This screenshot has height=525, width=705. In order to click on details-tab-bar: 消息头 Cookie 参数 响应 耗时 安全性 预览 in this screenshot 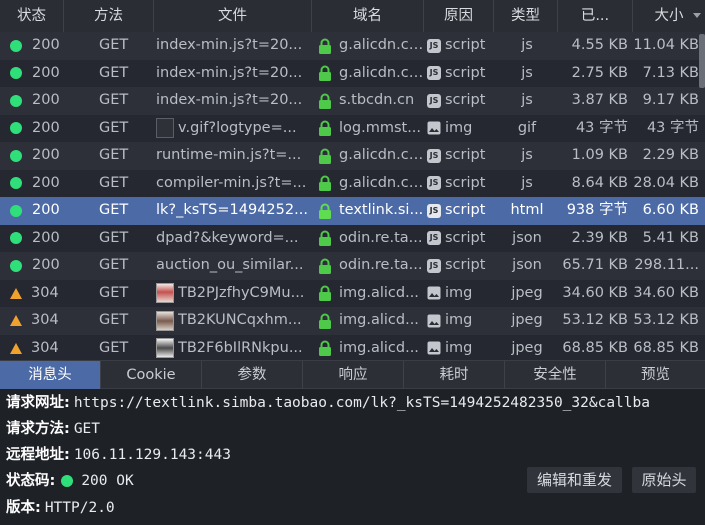, I will do `click(352, 374)`.